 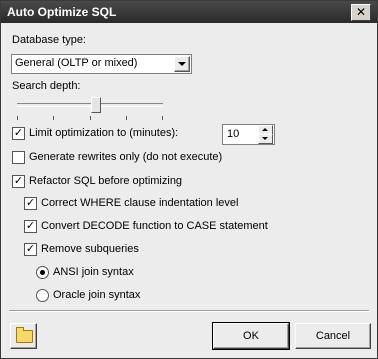 I want to click on window-title: Auto Optimize SQL, so click(x=62, y=12).